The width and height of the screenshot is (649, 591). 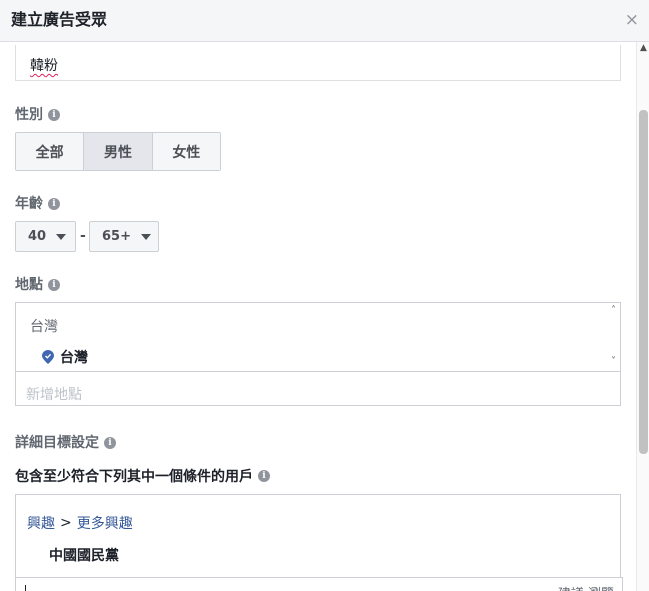 I want to click on location-label: 地點 i, so click(x=37, y=285).